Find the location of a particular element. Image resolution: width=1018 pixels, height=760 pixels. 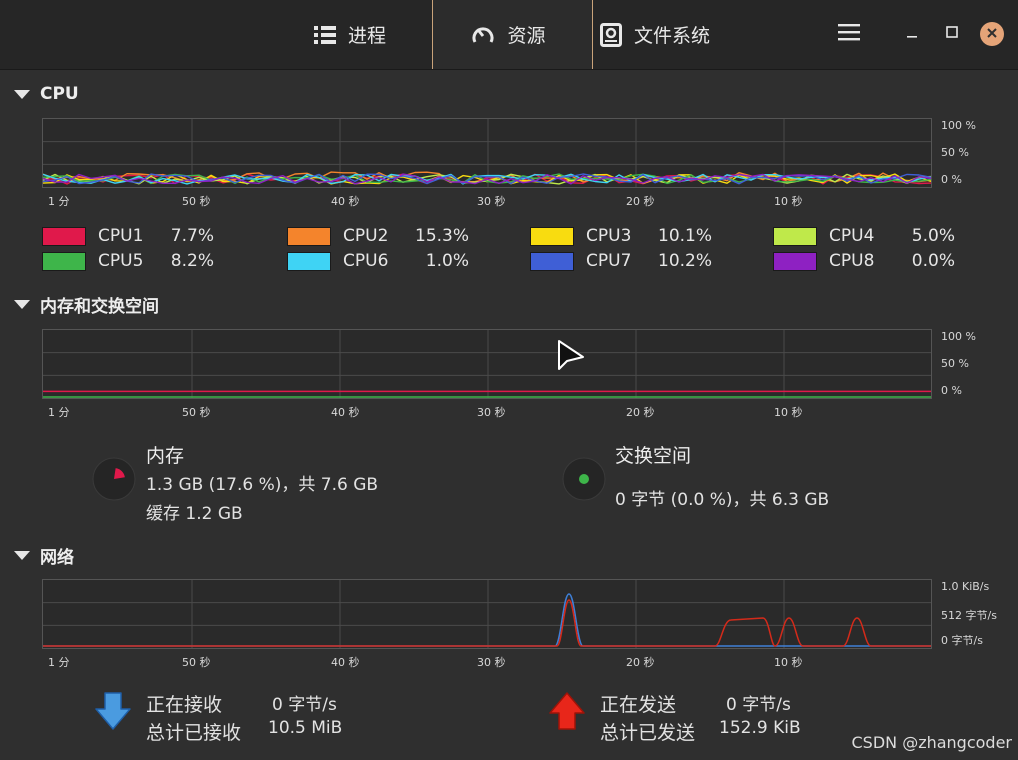

cpu-y-tick-50: 50 % is located at coordinates (955, 152).